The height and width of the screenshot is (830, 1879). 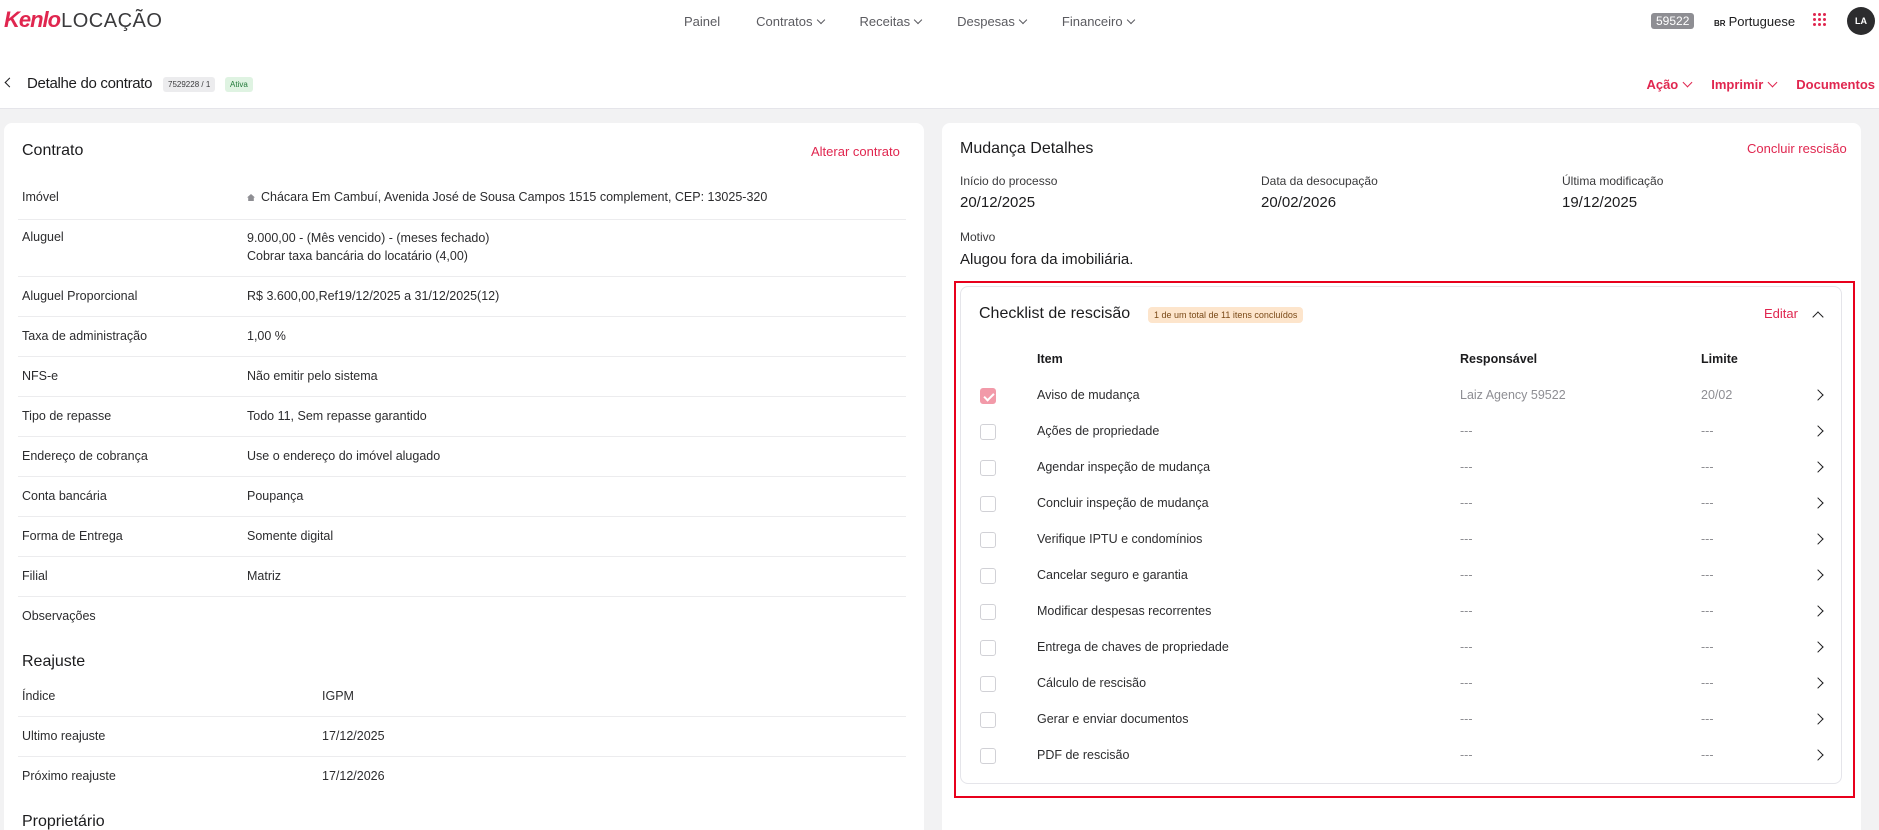 I want to click on next-card, so click(x=1401, y=825).